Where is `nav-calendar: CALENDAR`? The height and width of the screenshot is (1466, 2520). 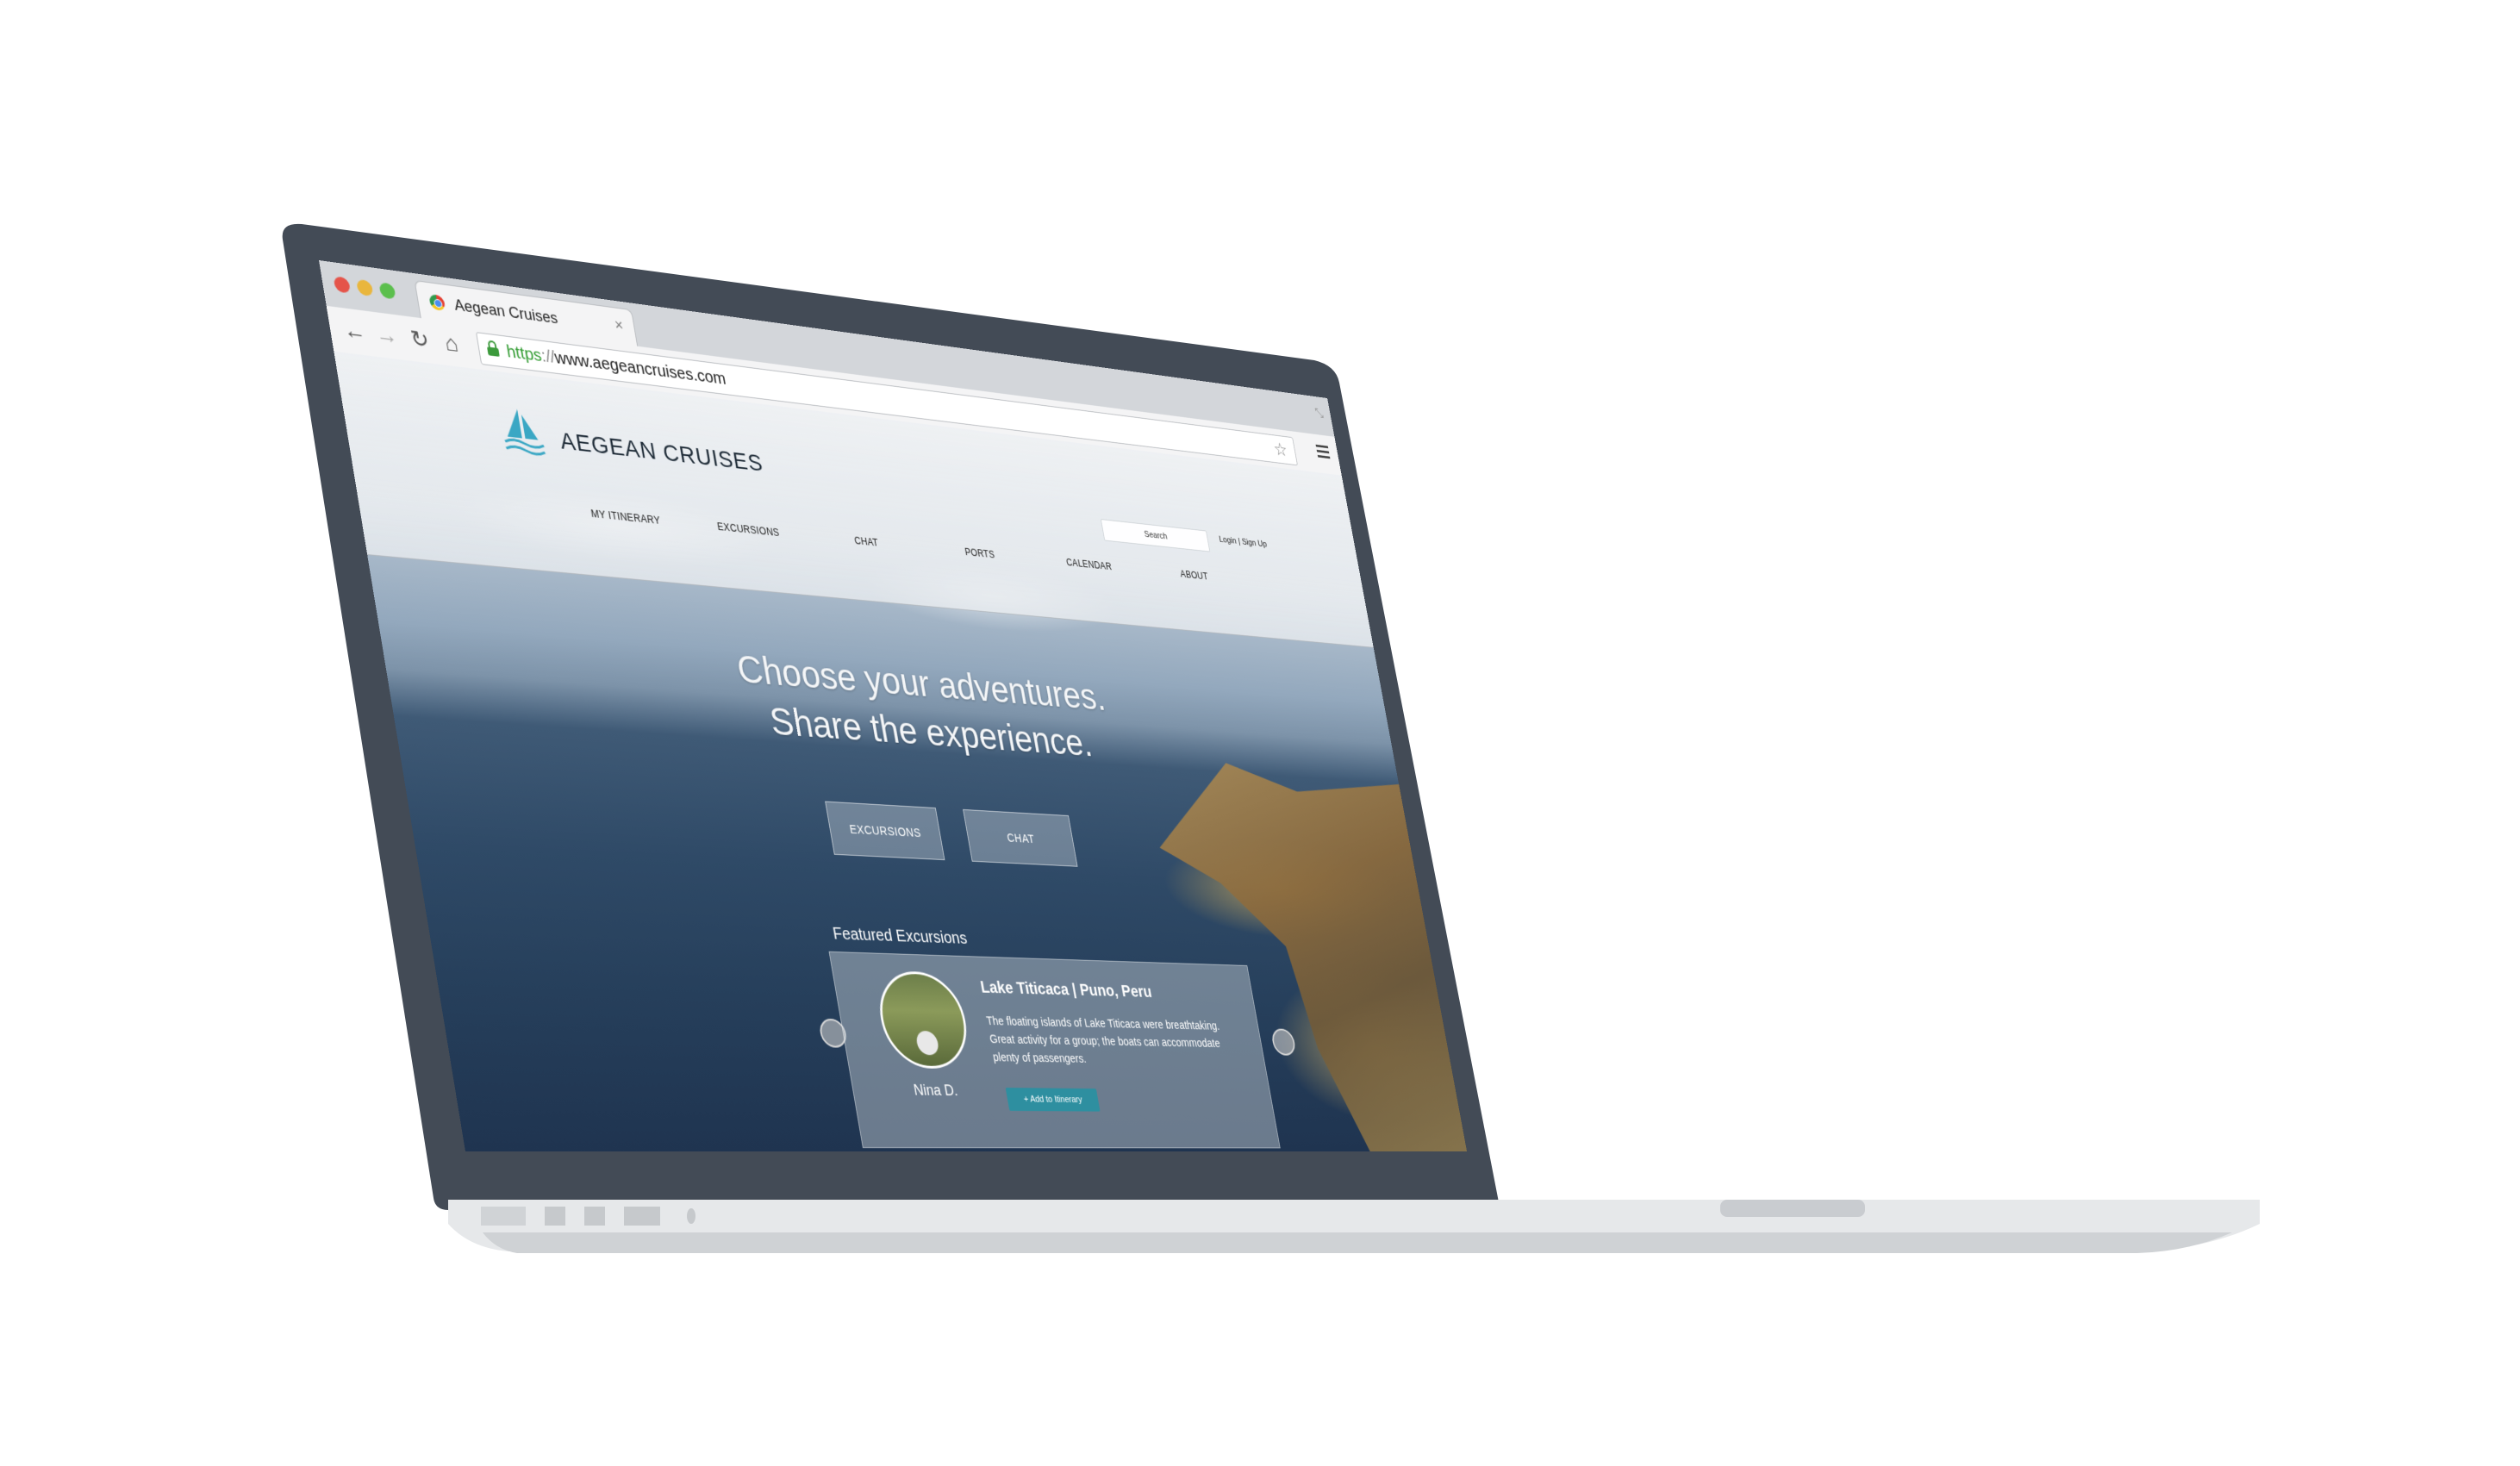
nav-calendar: CALENDAR is located at coordinates (1089, 564).